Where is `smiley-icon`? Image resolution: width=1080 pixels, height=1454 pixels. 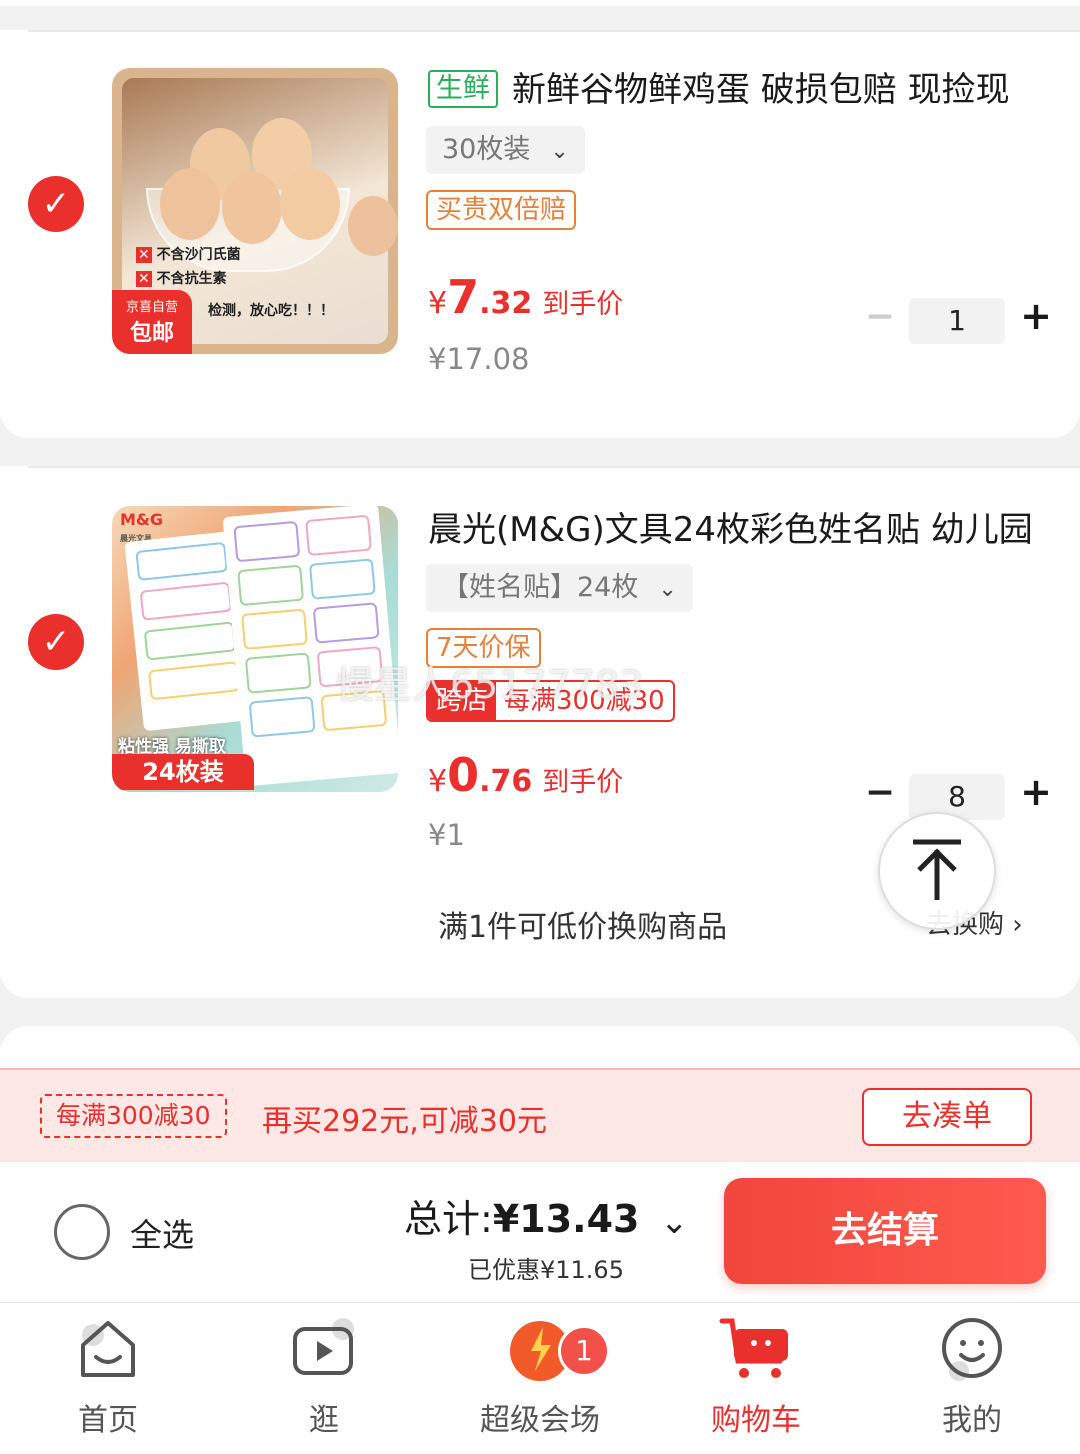
smiley-icon is located at coordinates (972, 1349).